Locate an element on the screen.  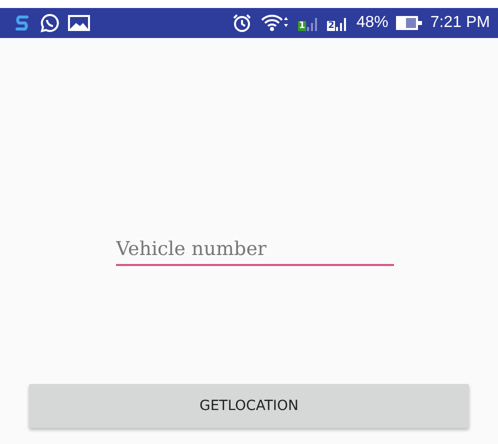
vehicle-number-field: Vehicle number is located at coordinates (255, 251).